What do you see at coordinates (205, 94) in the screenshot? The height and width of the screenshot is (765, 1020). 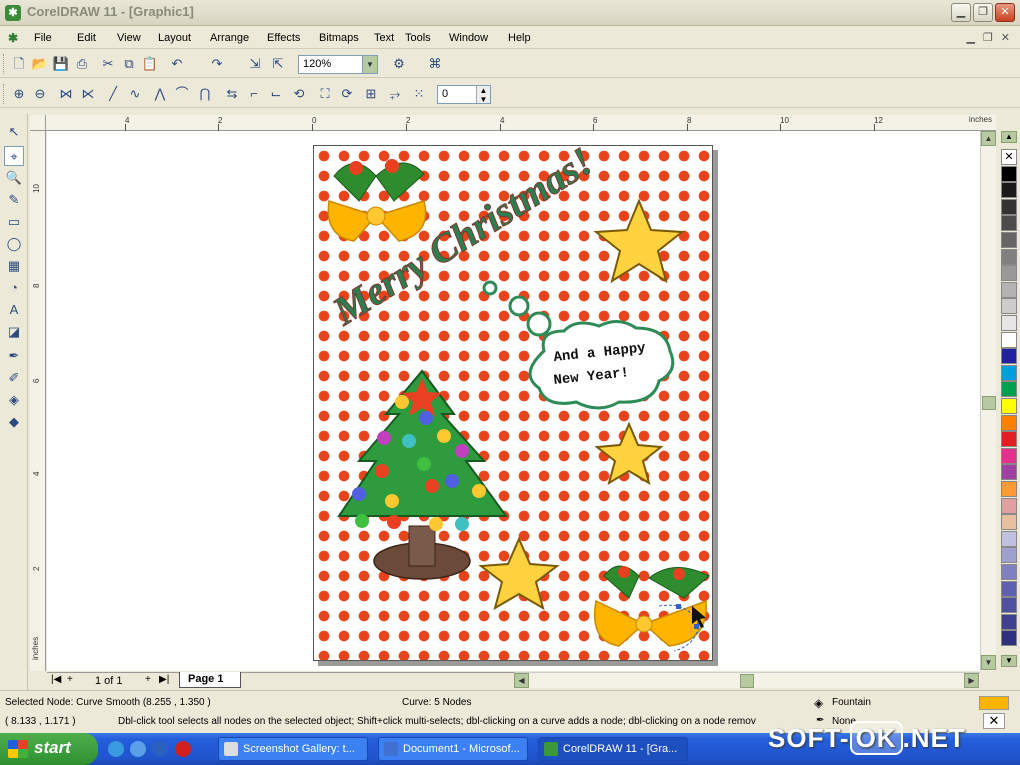 I see `symmetric-node-icon: ⋂` at bounding box center [205, 94].